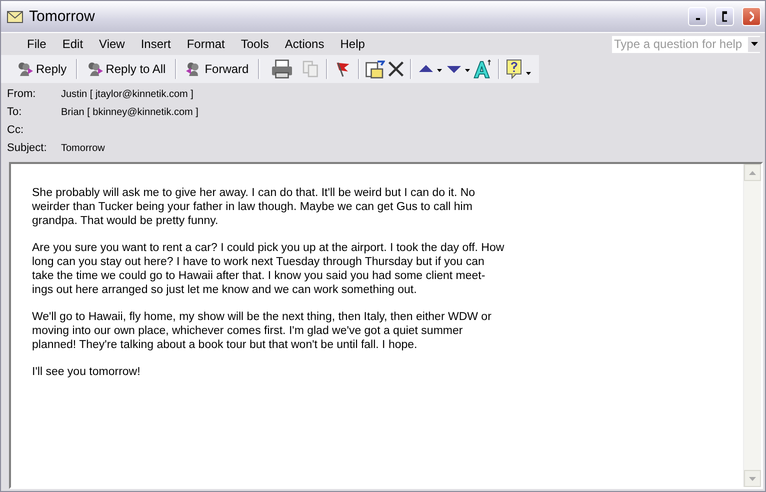  Describe the element at coordinates (73, 44) in the screenshot. I see `menu-item: Edit` at that location.